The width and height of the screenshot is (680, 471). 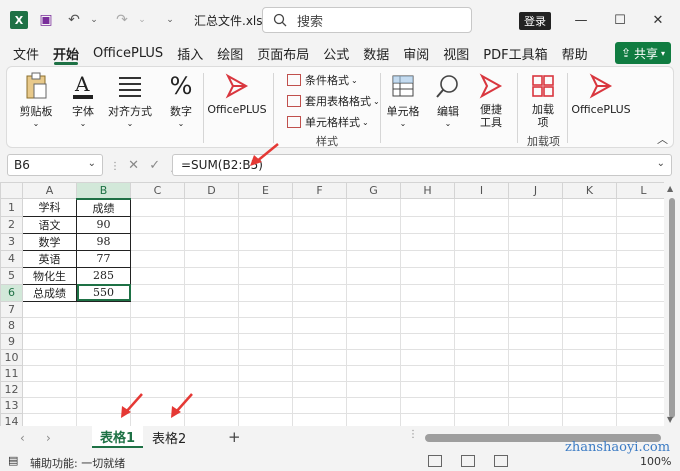 What do you see at coordinates (589, 190) in the screenshot?
I see `column-header: K` at bounding box center [589, 190].